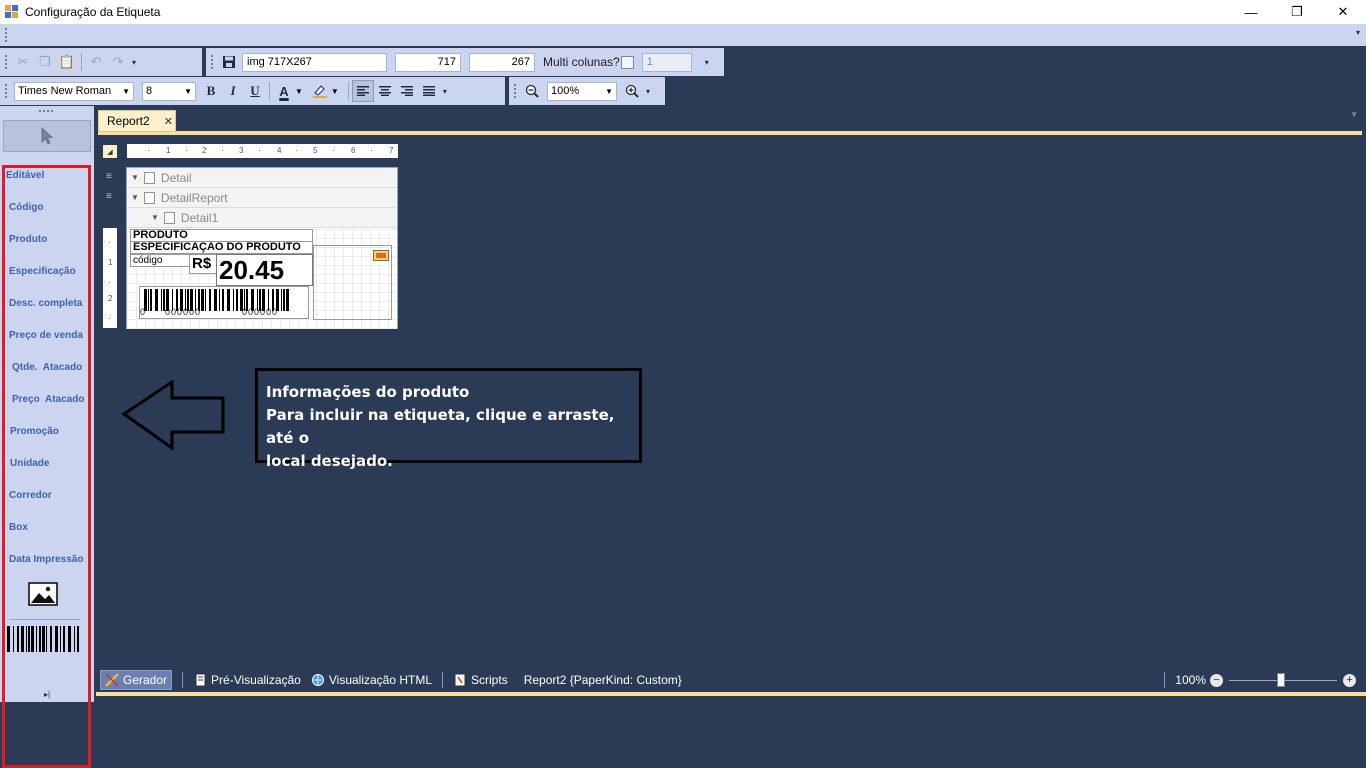 The image size is (1366, 768). Describe the element at coordinates (532, 91) in the screenshot. I see `zoom-out-icon` at that location.